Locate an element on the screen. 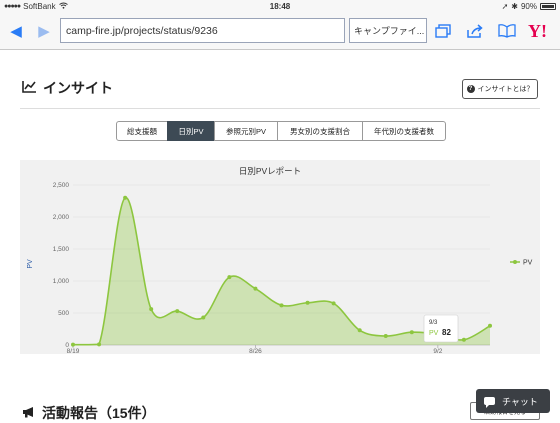  tooltip-series: PV is located at coordinates (434, 333).